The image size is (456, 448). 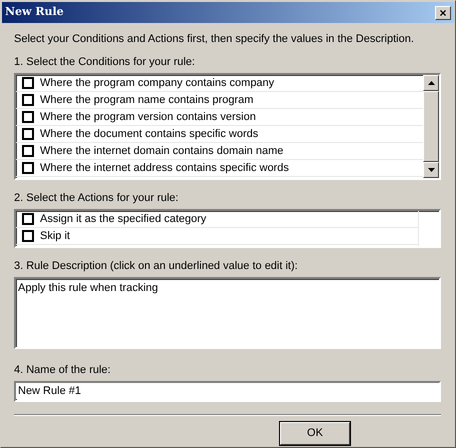 I want to click on down-arrow-icon, so click(x=431, y=170).